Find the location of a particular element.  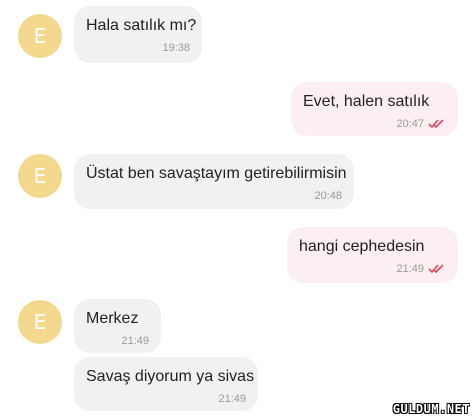

message-text: Evet, halen satılık is located at coordinates (366, 101).